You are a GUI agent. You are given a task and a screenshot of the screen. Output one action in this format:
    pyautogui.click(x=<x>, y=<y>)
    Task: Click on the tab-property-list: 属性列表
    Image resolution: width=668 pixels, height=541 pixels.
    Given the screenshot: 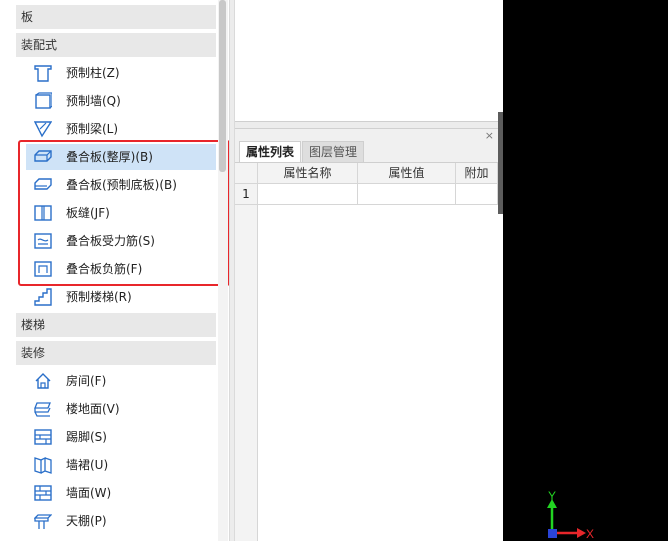 What is the action you would take?
    pyautogui.click(x=270, y=151)
    